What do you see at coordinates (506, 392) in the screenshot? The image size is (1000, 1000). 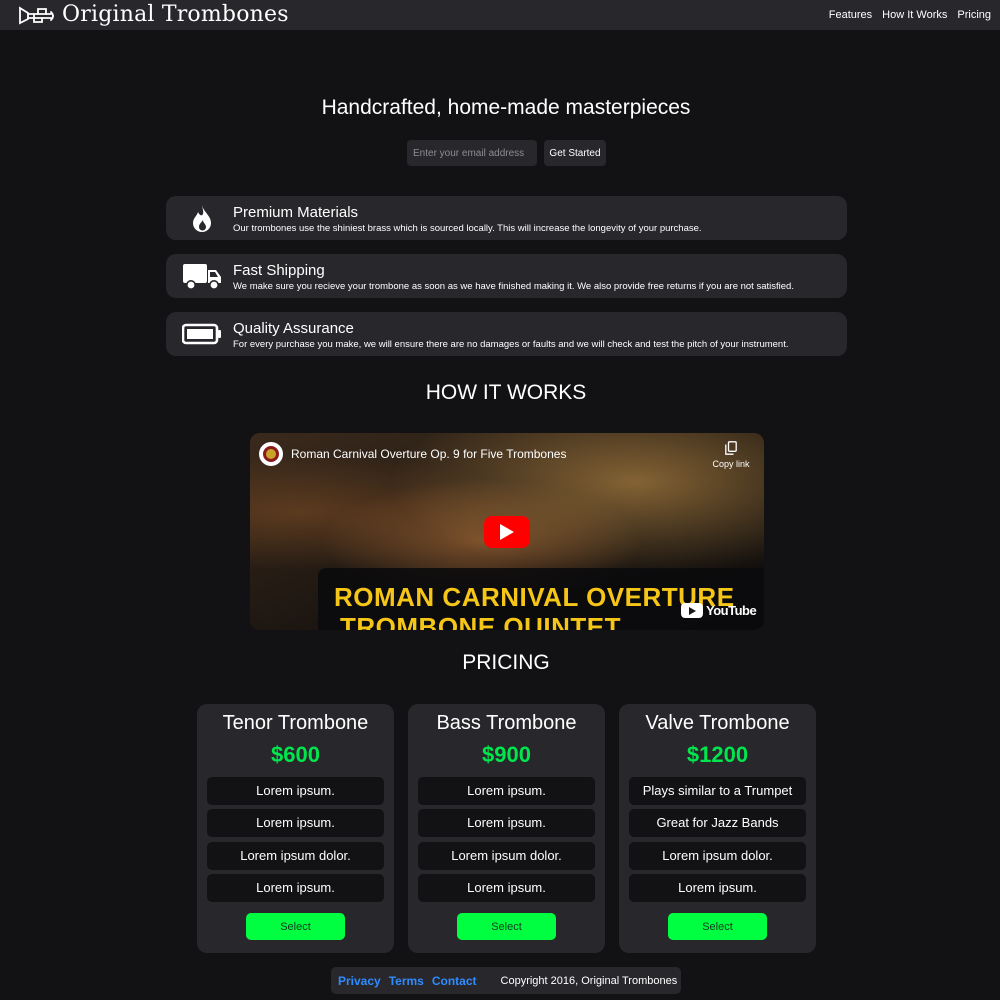 I see `how-it-works-title: HOW IT WORKS` at bounding box center [506, 392].